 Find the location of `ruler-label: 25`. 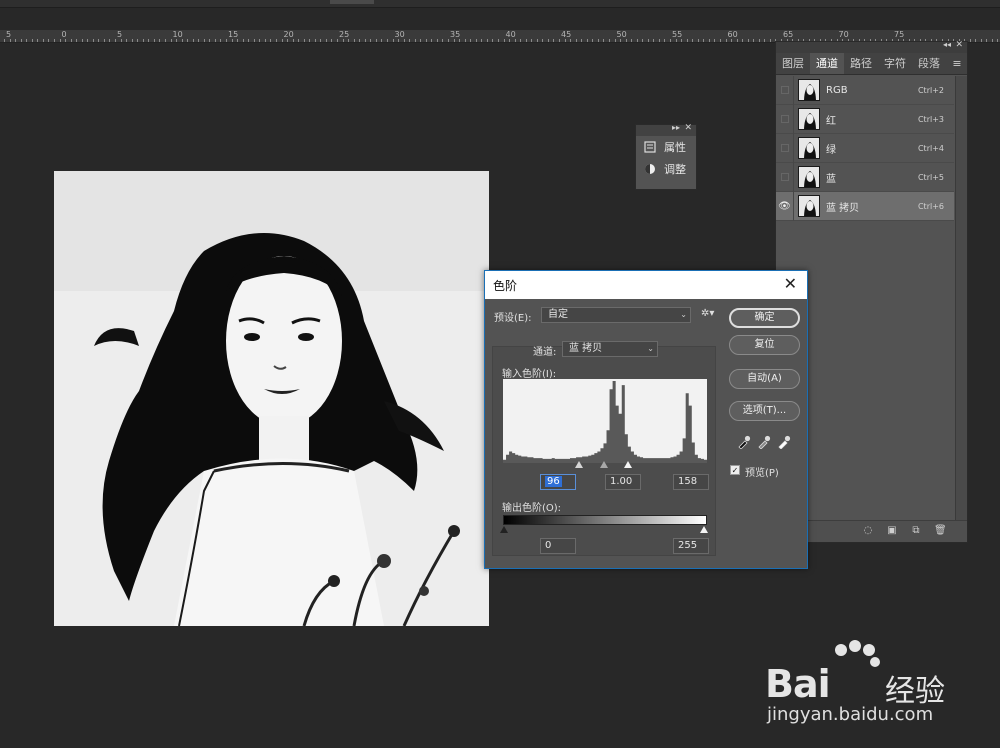

ruler-label: 25 is located at coordinates (344, 34).